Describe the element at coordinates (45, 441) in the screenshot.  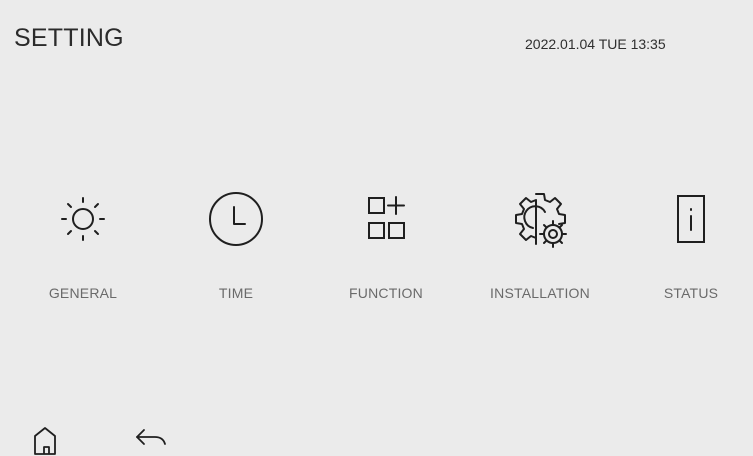
I see `home-icon` at that location.